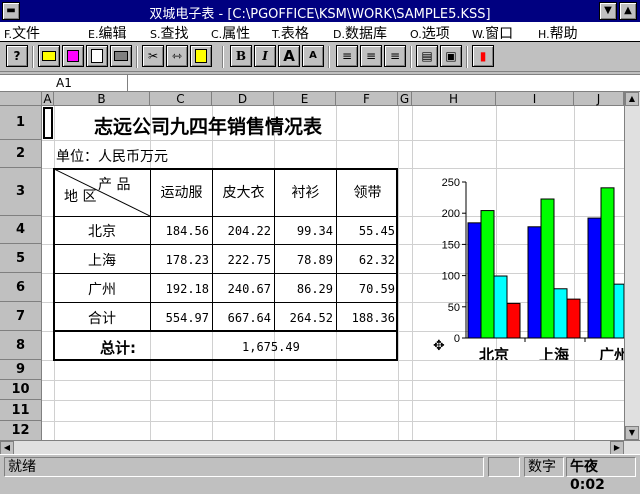 The height and width of the screenshot is (494, 640). What do you see at coordinates (21, 99) in the screenshot?
I see `select-all-corner` at bounding box center [21, 99].